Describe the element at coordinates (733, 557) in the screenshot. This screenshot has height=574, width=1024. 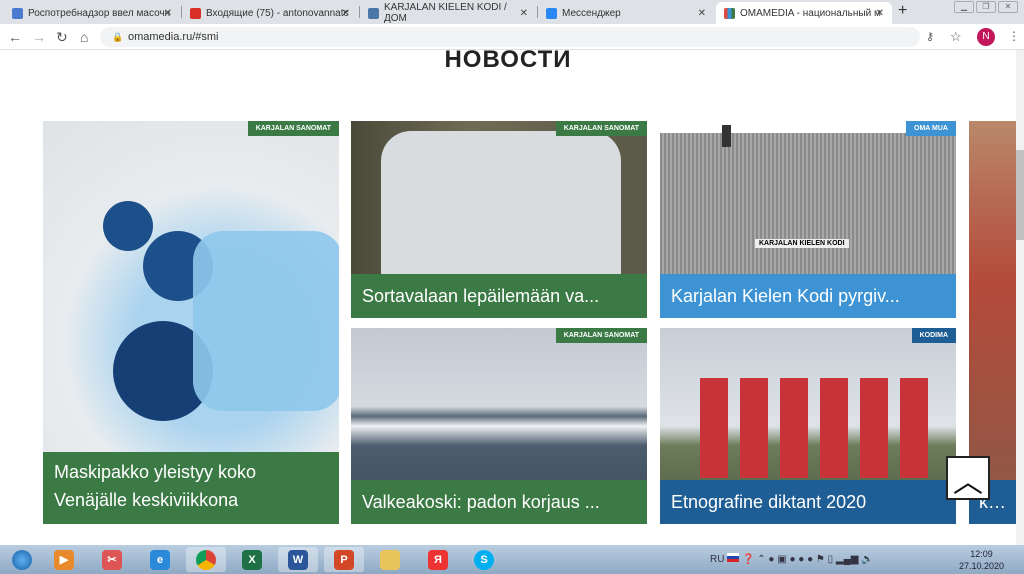
I see `flag-icon` at that location.